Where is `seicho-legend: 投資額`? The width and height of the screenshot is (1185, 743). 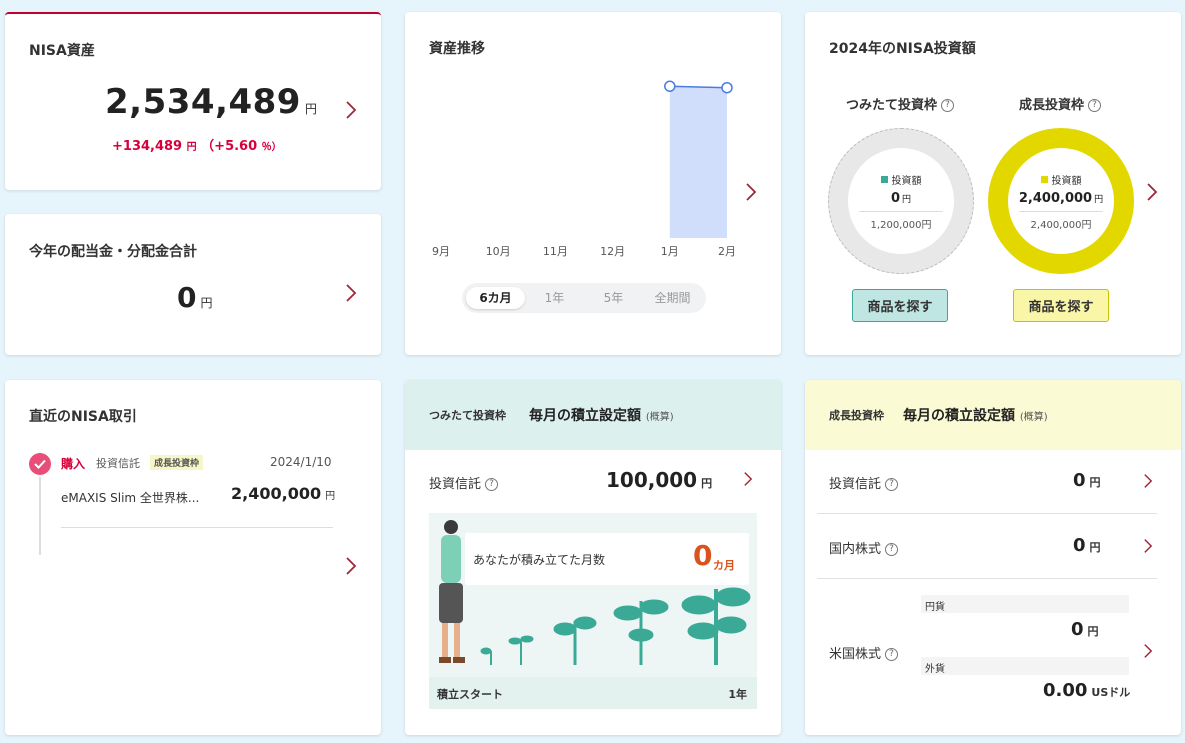 seicho-legend: 投資額 is located at coordinates (1061, 179).